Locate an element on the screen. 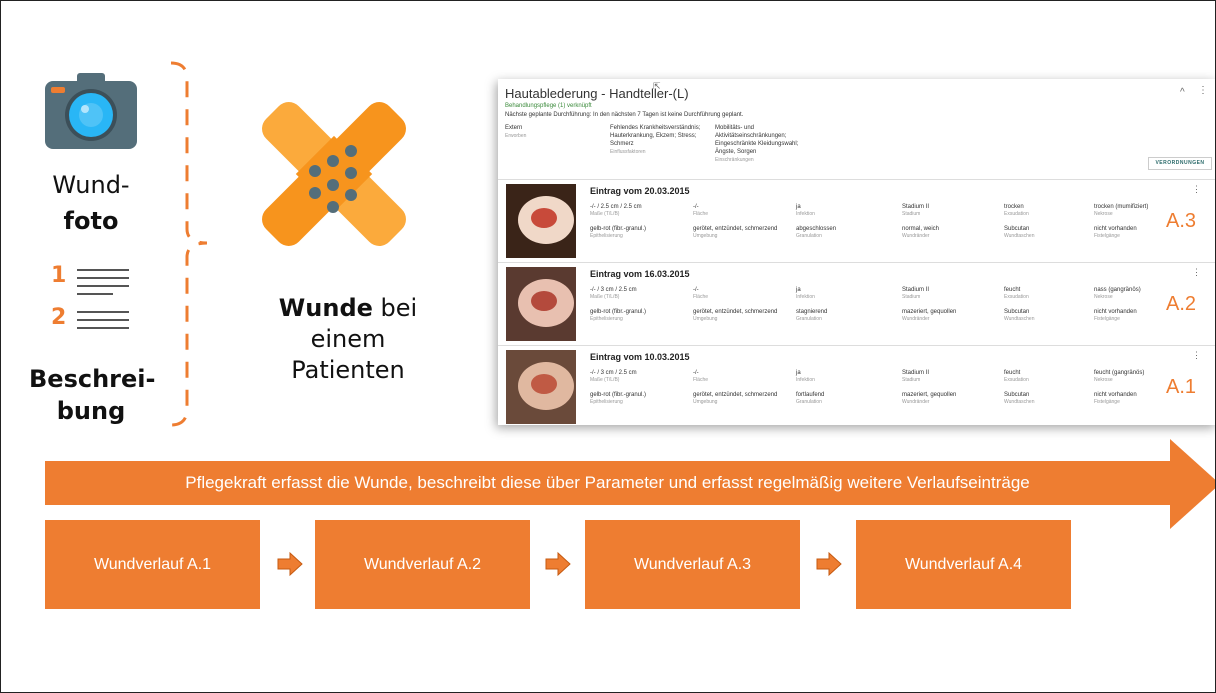 This screenshot has height=693, width=1216. description-label-line2: bung is located at coordinates (91, 411).